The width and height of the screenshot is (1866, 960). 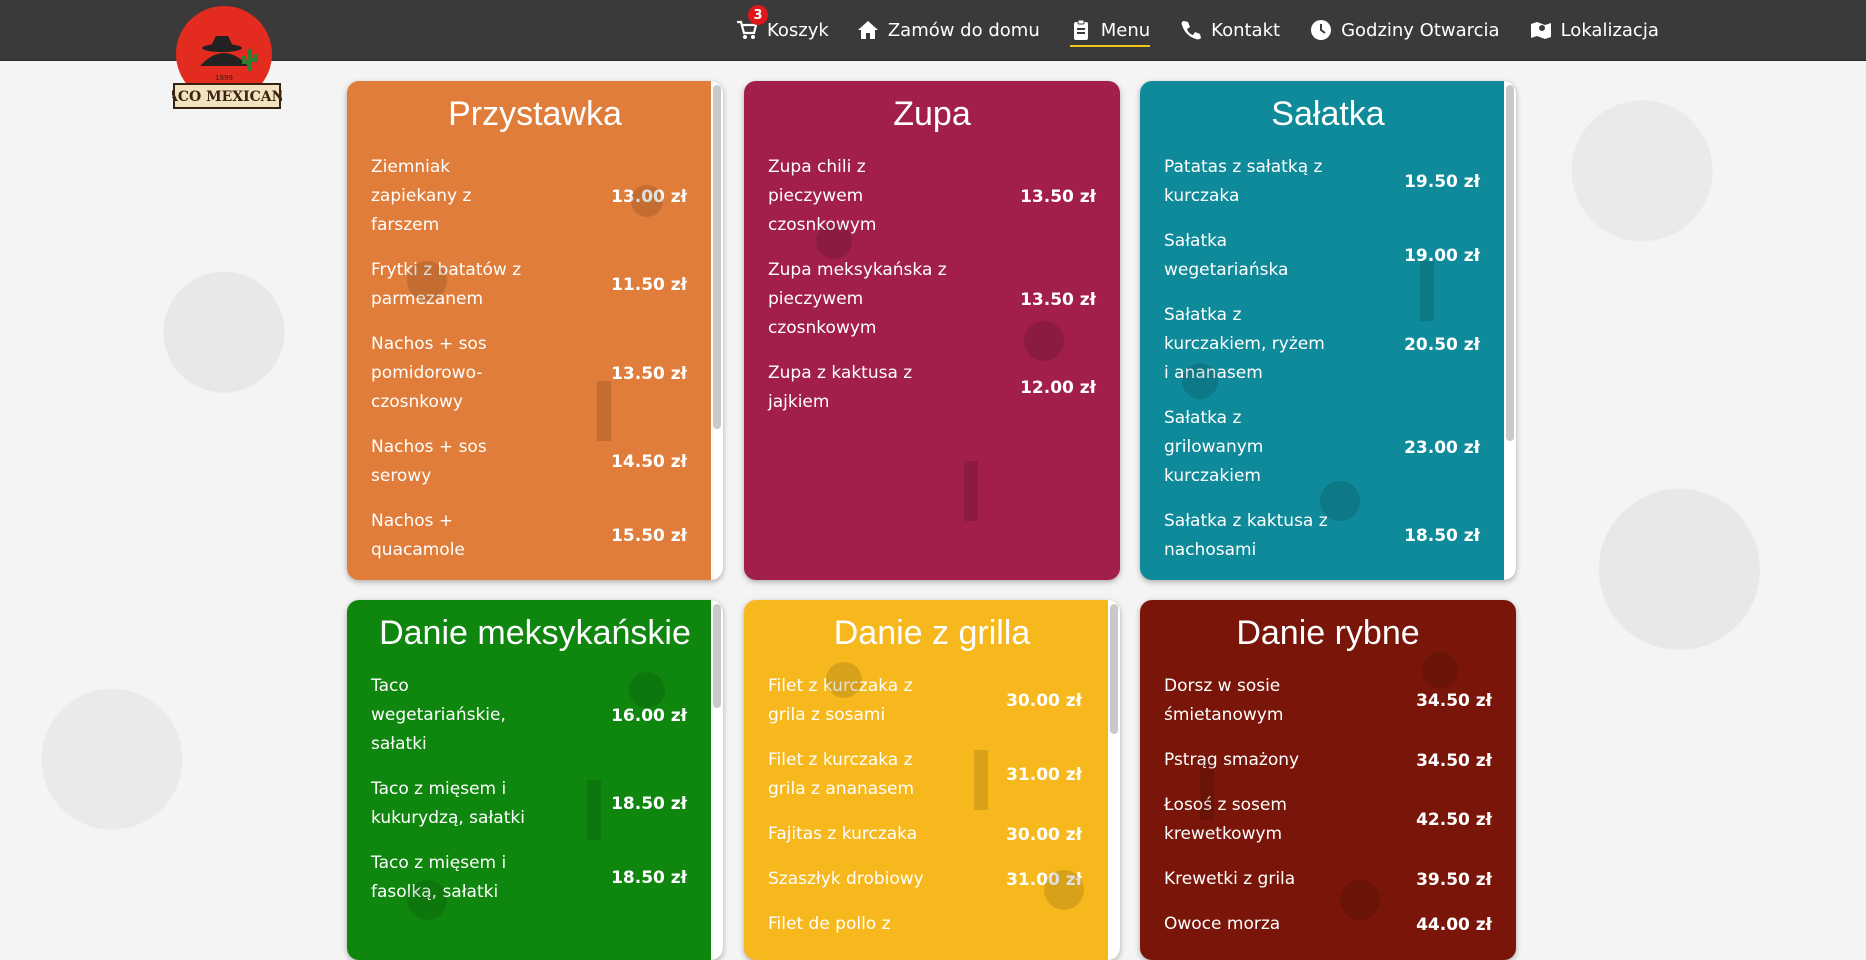 What do you see at coordinates (439, 877) in the screenshot?
I see `item-name: Taco z mięsem i fasolką, sałatki` at bounding box center [439, 877].